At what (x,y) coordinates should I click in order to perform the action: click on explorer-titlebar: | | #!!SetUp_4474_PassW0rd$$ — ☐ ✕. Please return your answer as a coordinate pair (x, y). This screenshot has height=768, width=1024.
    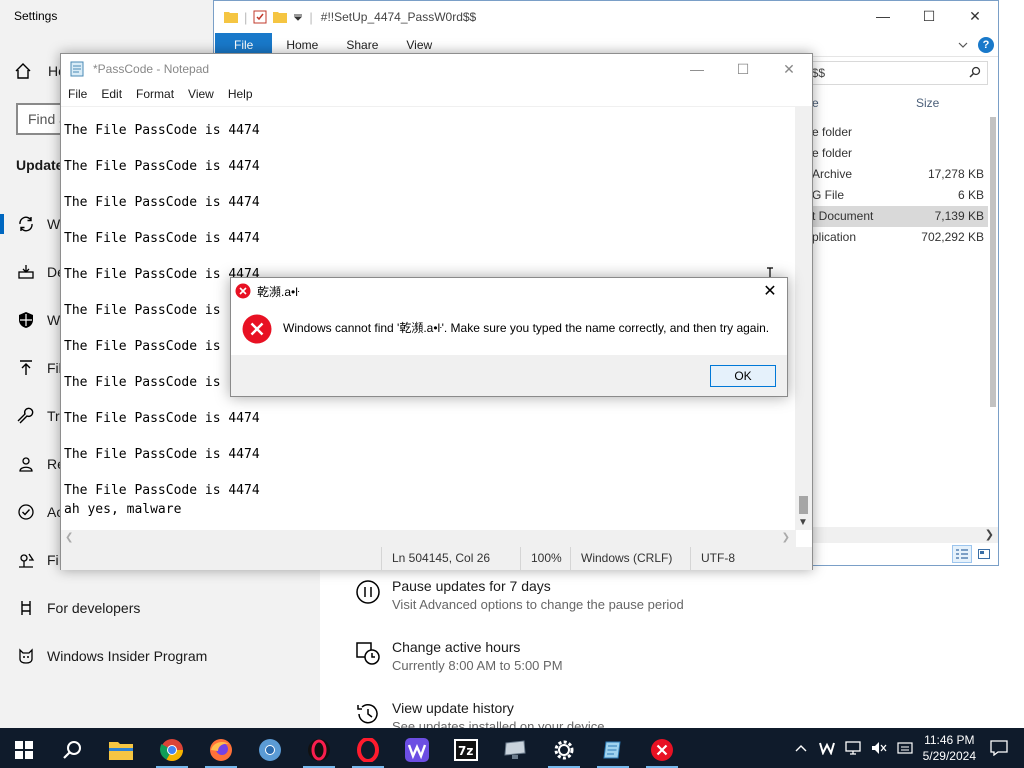
    Looking at the image, I should click on (606, 17).